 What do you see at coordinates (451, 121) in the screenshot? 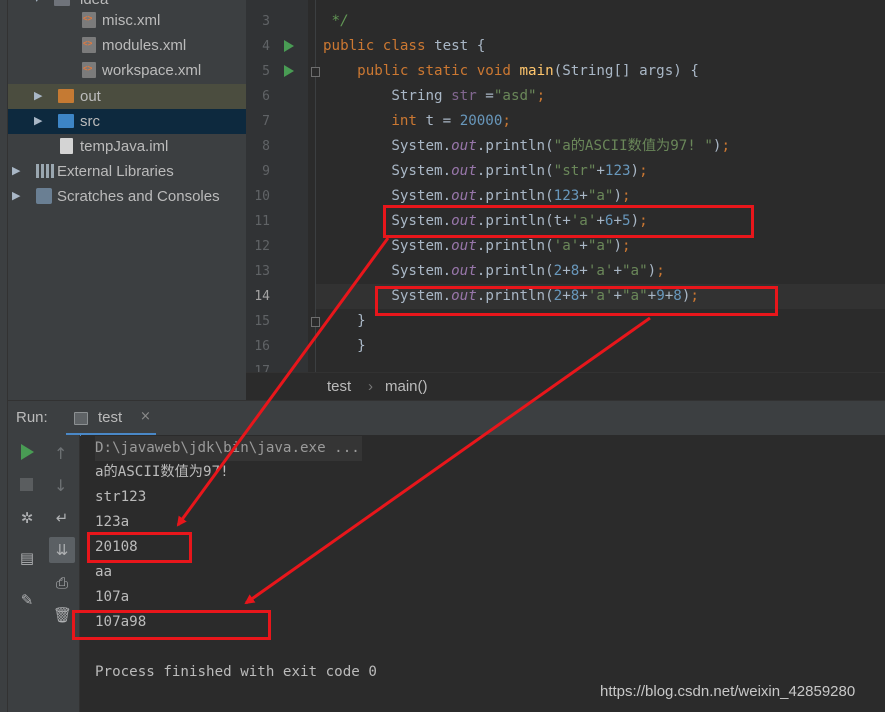
I see `code-line: int t = 20000;` at bounding box center [451, 121].